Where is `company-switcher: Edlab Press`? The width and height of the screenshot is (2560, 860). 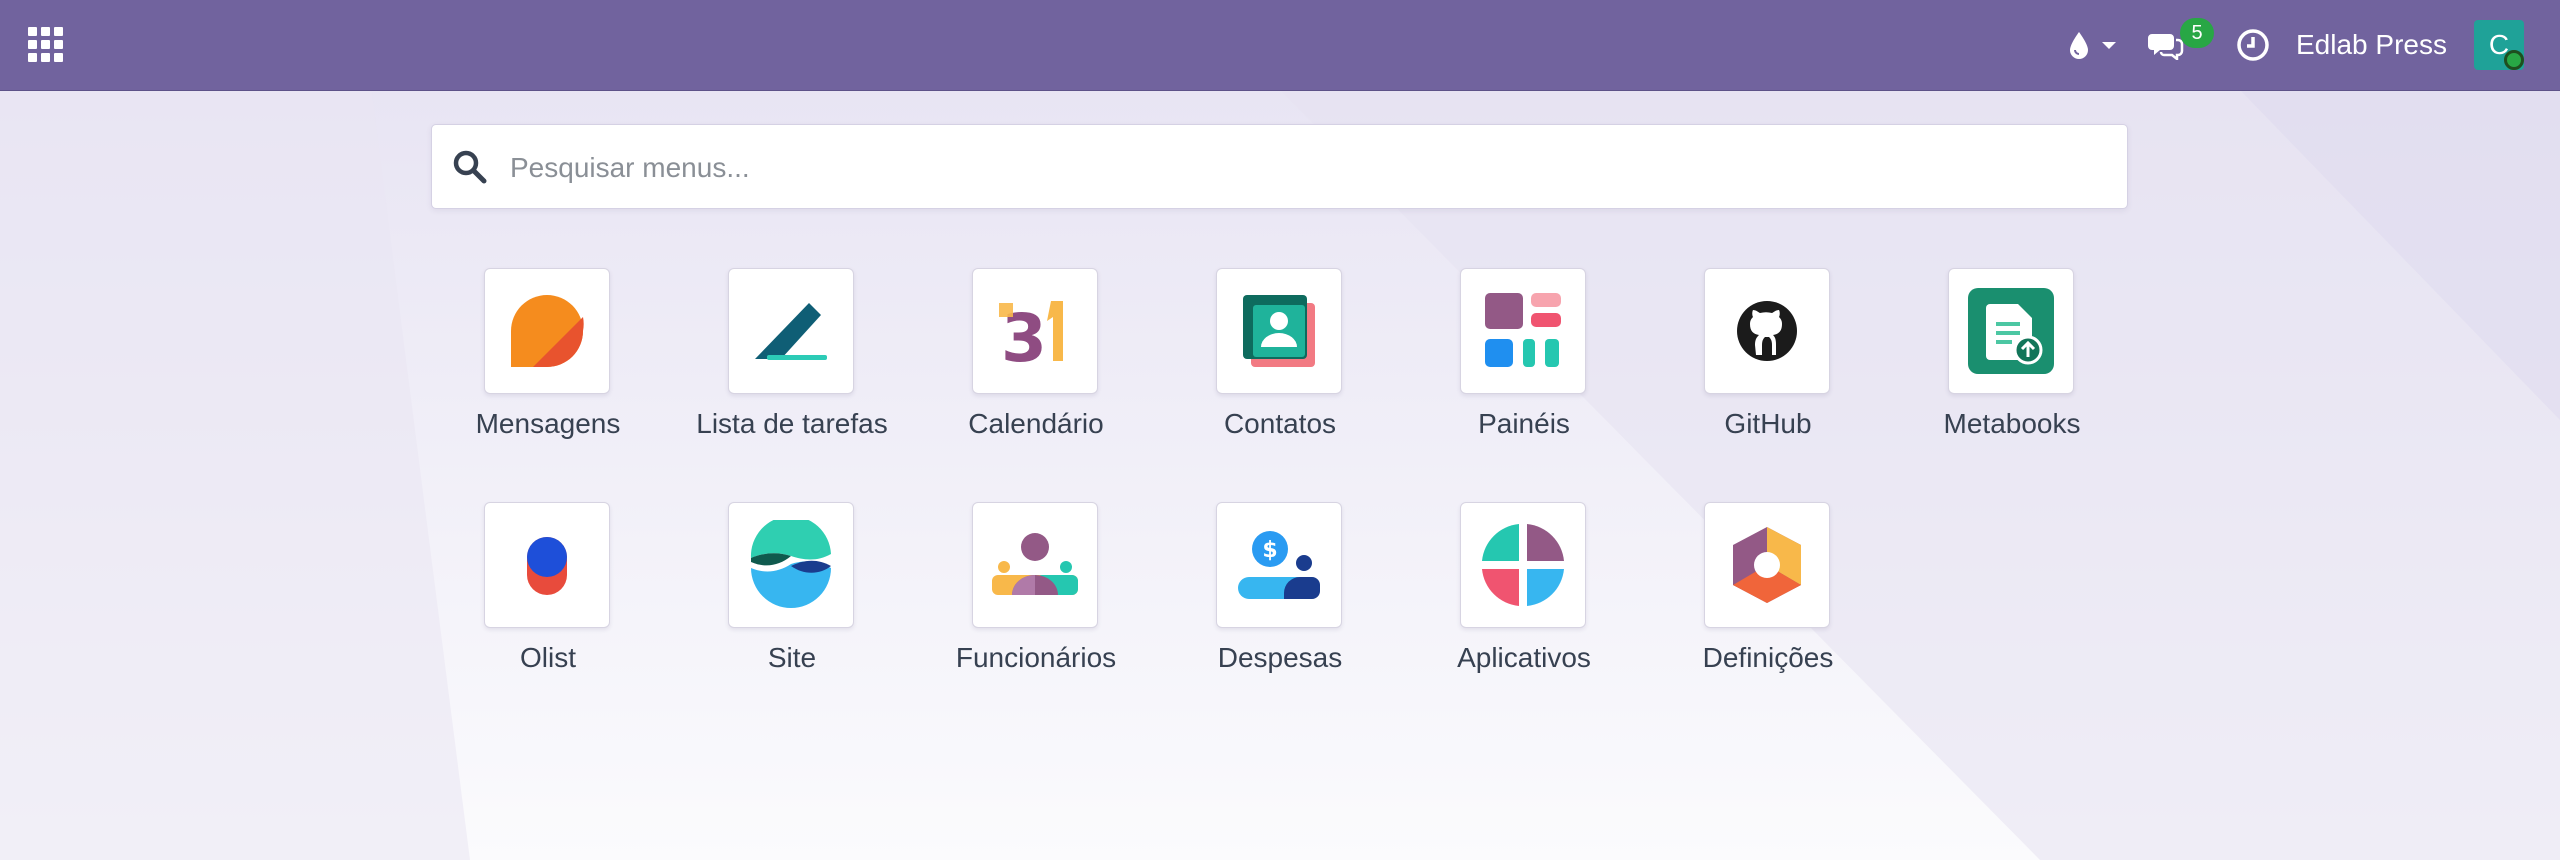 company-switcher: Edlab Press is located at coordinates (2371, 45).